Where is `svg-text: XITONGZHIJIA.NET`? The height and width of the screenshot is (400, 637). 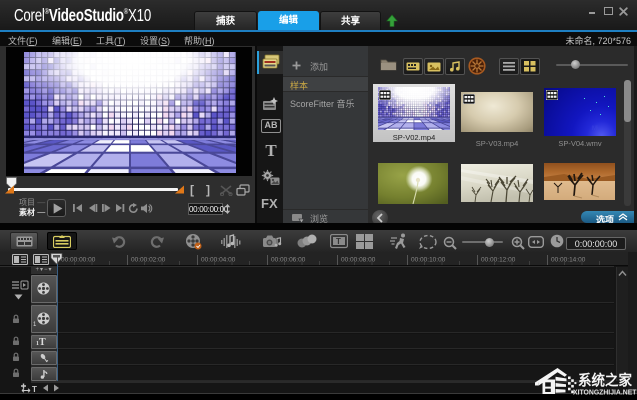 svg-text: XITONGZHIJIA.NET is located at coordinates (605, 392).